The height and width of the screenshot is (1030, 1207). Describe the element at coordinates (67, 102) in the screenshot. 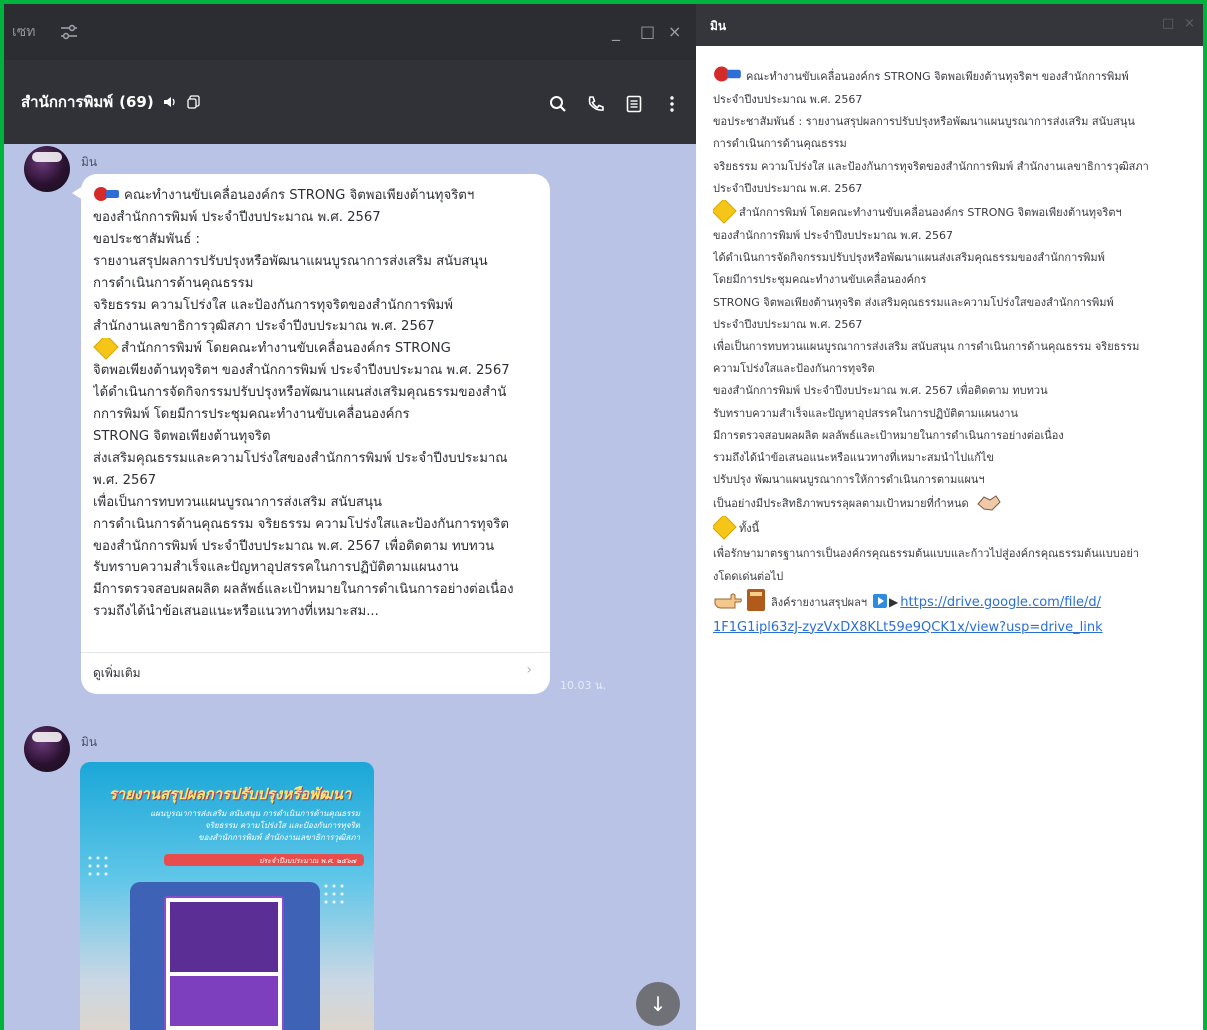

I see `room-title: สำนักการพิมพ์` at that location.